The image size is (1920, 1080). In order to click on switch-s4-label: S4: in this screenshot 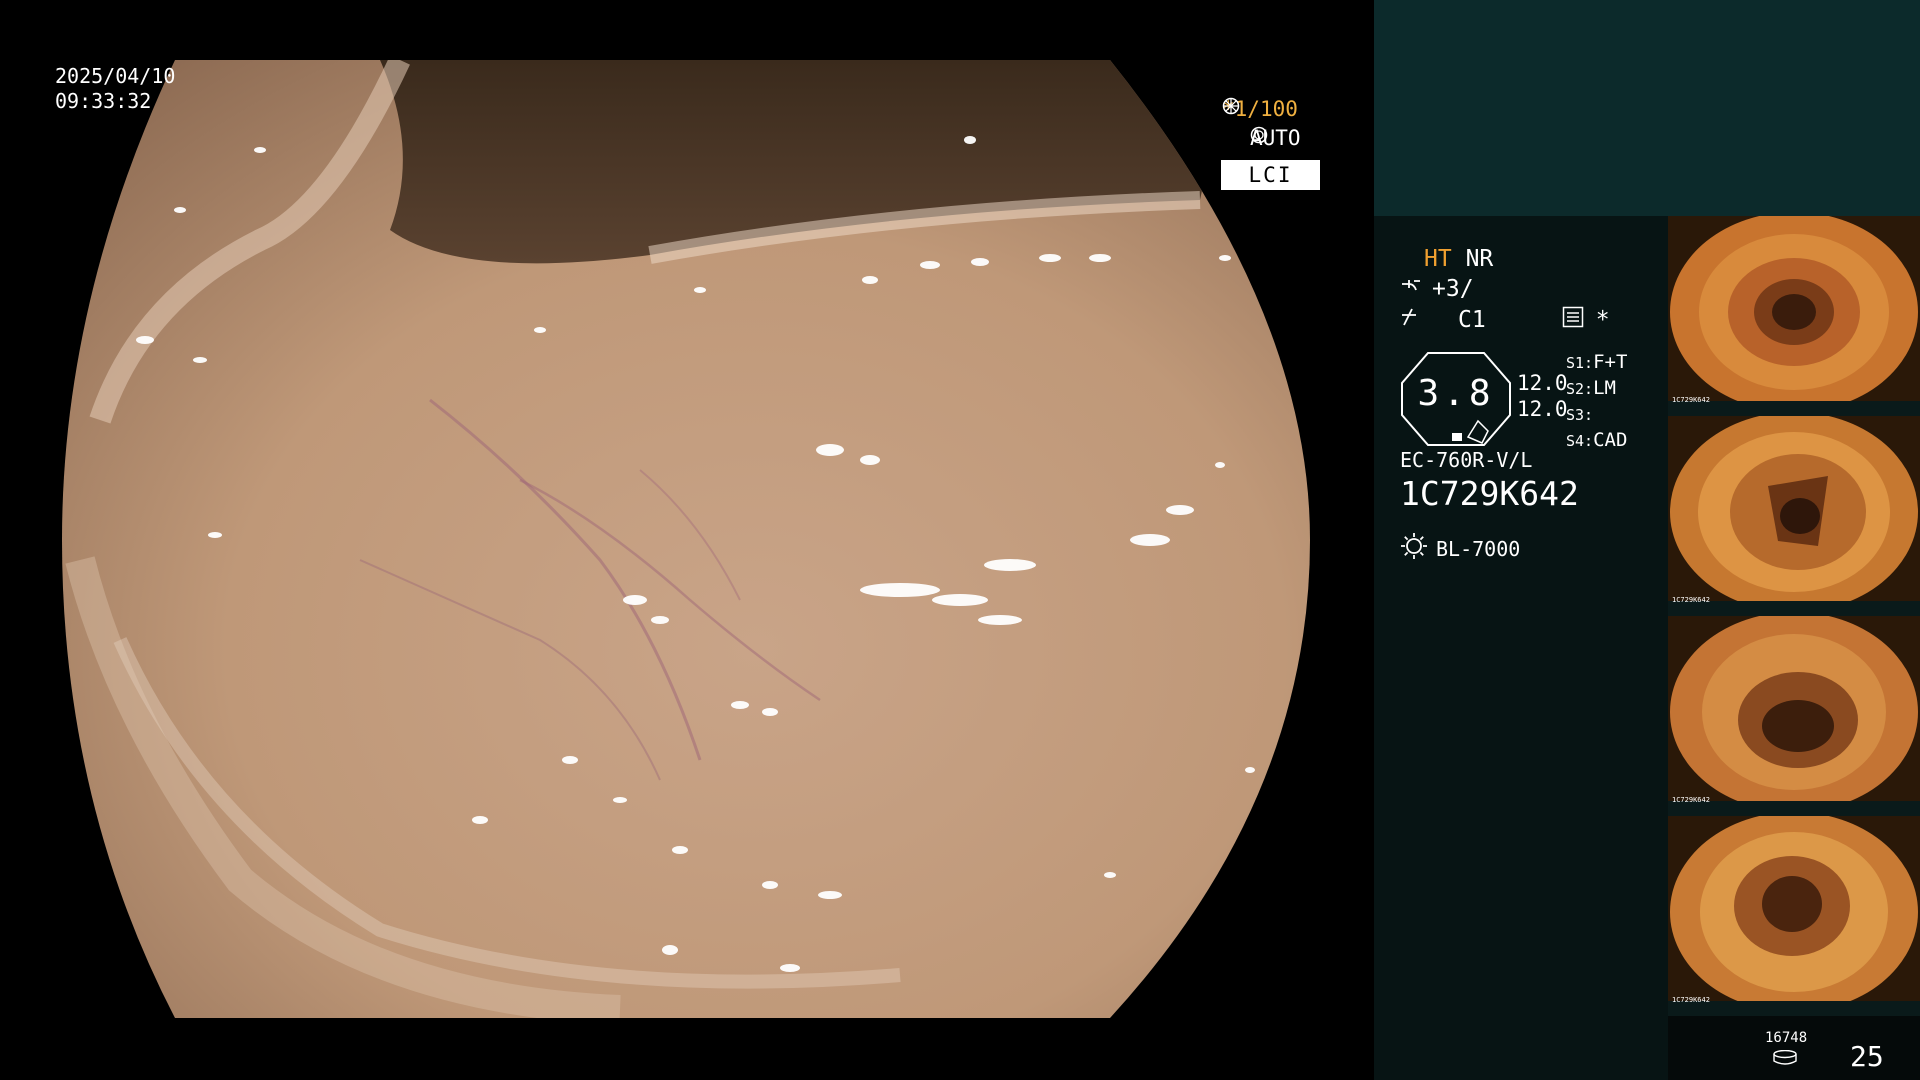, I will do `click(1580, 441)`.